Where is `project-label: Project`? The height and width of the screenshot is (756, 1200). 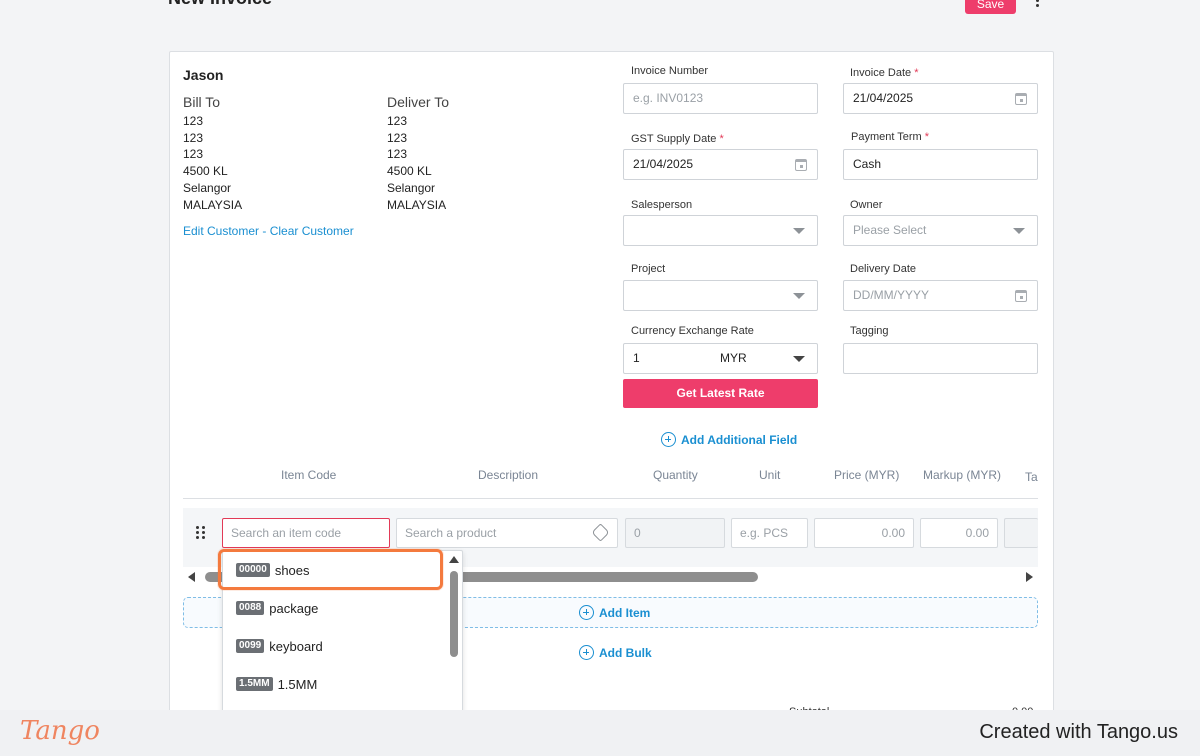 project-label: Project is located at coordinates (648, 269).